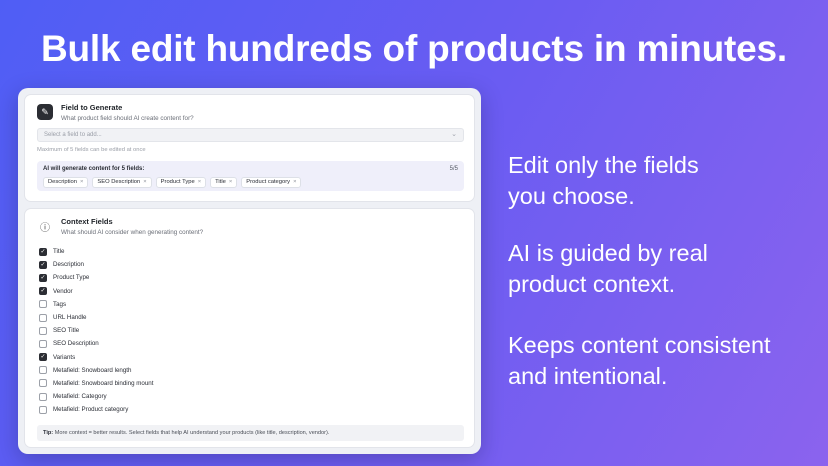 Image resolution: width=828 pixels, height=466 pixels. What do you see at coordinates (80, 397) in the screenshot?
I see `context-field-label: Metafield: Category` at bounding box center [80, 397].